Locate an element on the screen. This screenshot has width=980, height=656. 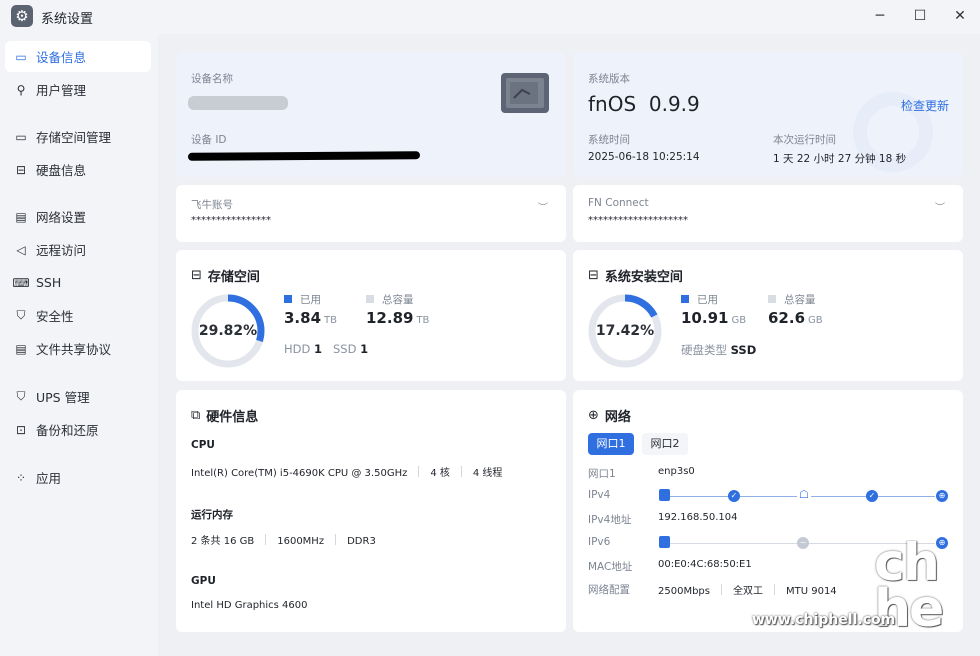
sidebar-item-remote-access: ◁ 远程访问 is located at coordinates (78, 249).